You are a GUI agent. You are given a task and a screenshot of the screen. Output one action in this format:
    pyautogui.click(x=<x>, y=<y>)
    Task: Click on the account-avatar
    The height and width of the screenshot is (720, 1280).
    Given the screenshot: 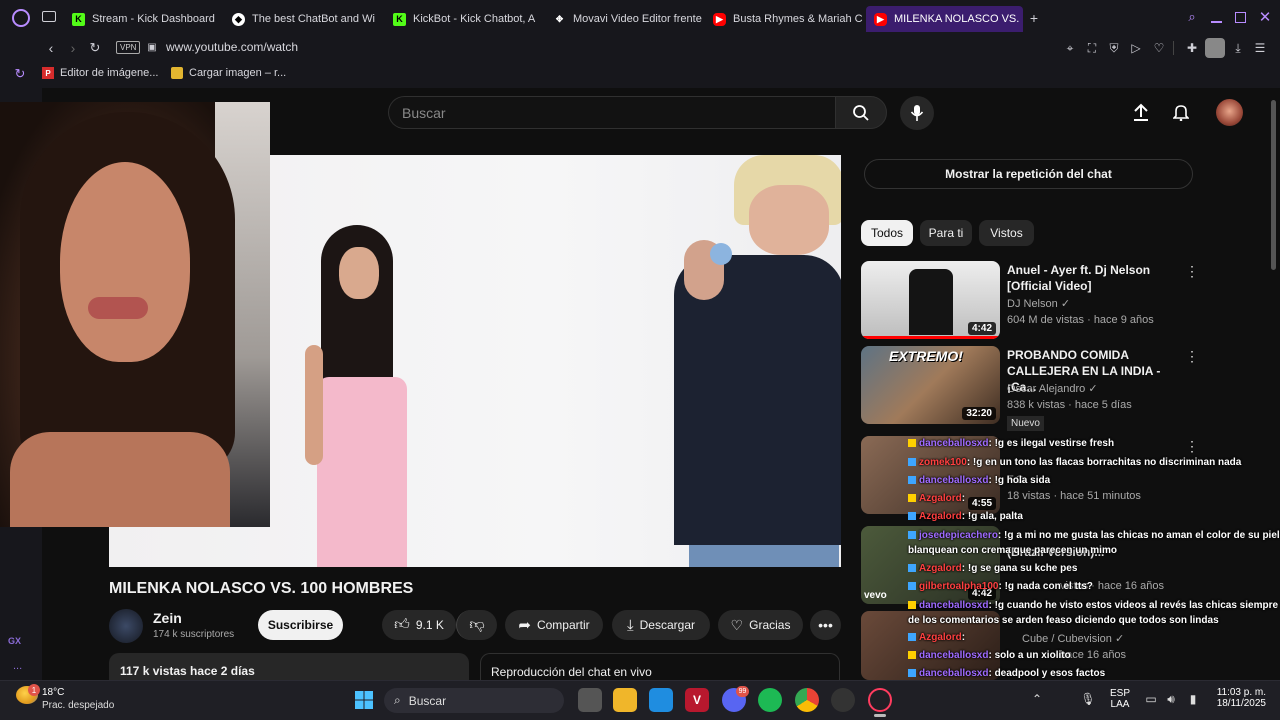 What is the action you would take?
    pyautogui.click(x=1229, y=112)
    